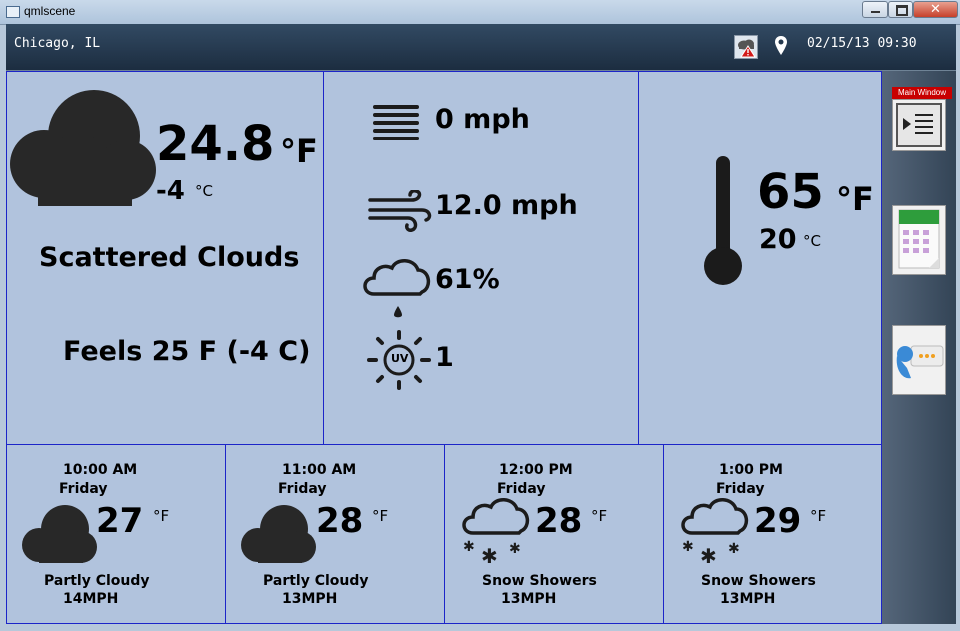  Describe the element at coordinates (215, 144) in the screenshot. I see `current-temp-f: 24.8` at that location.